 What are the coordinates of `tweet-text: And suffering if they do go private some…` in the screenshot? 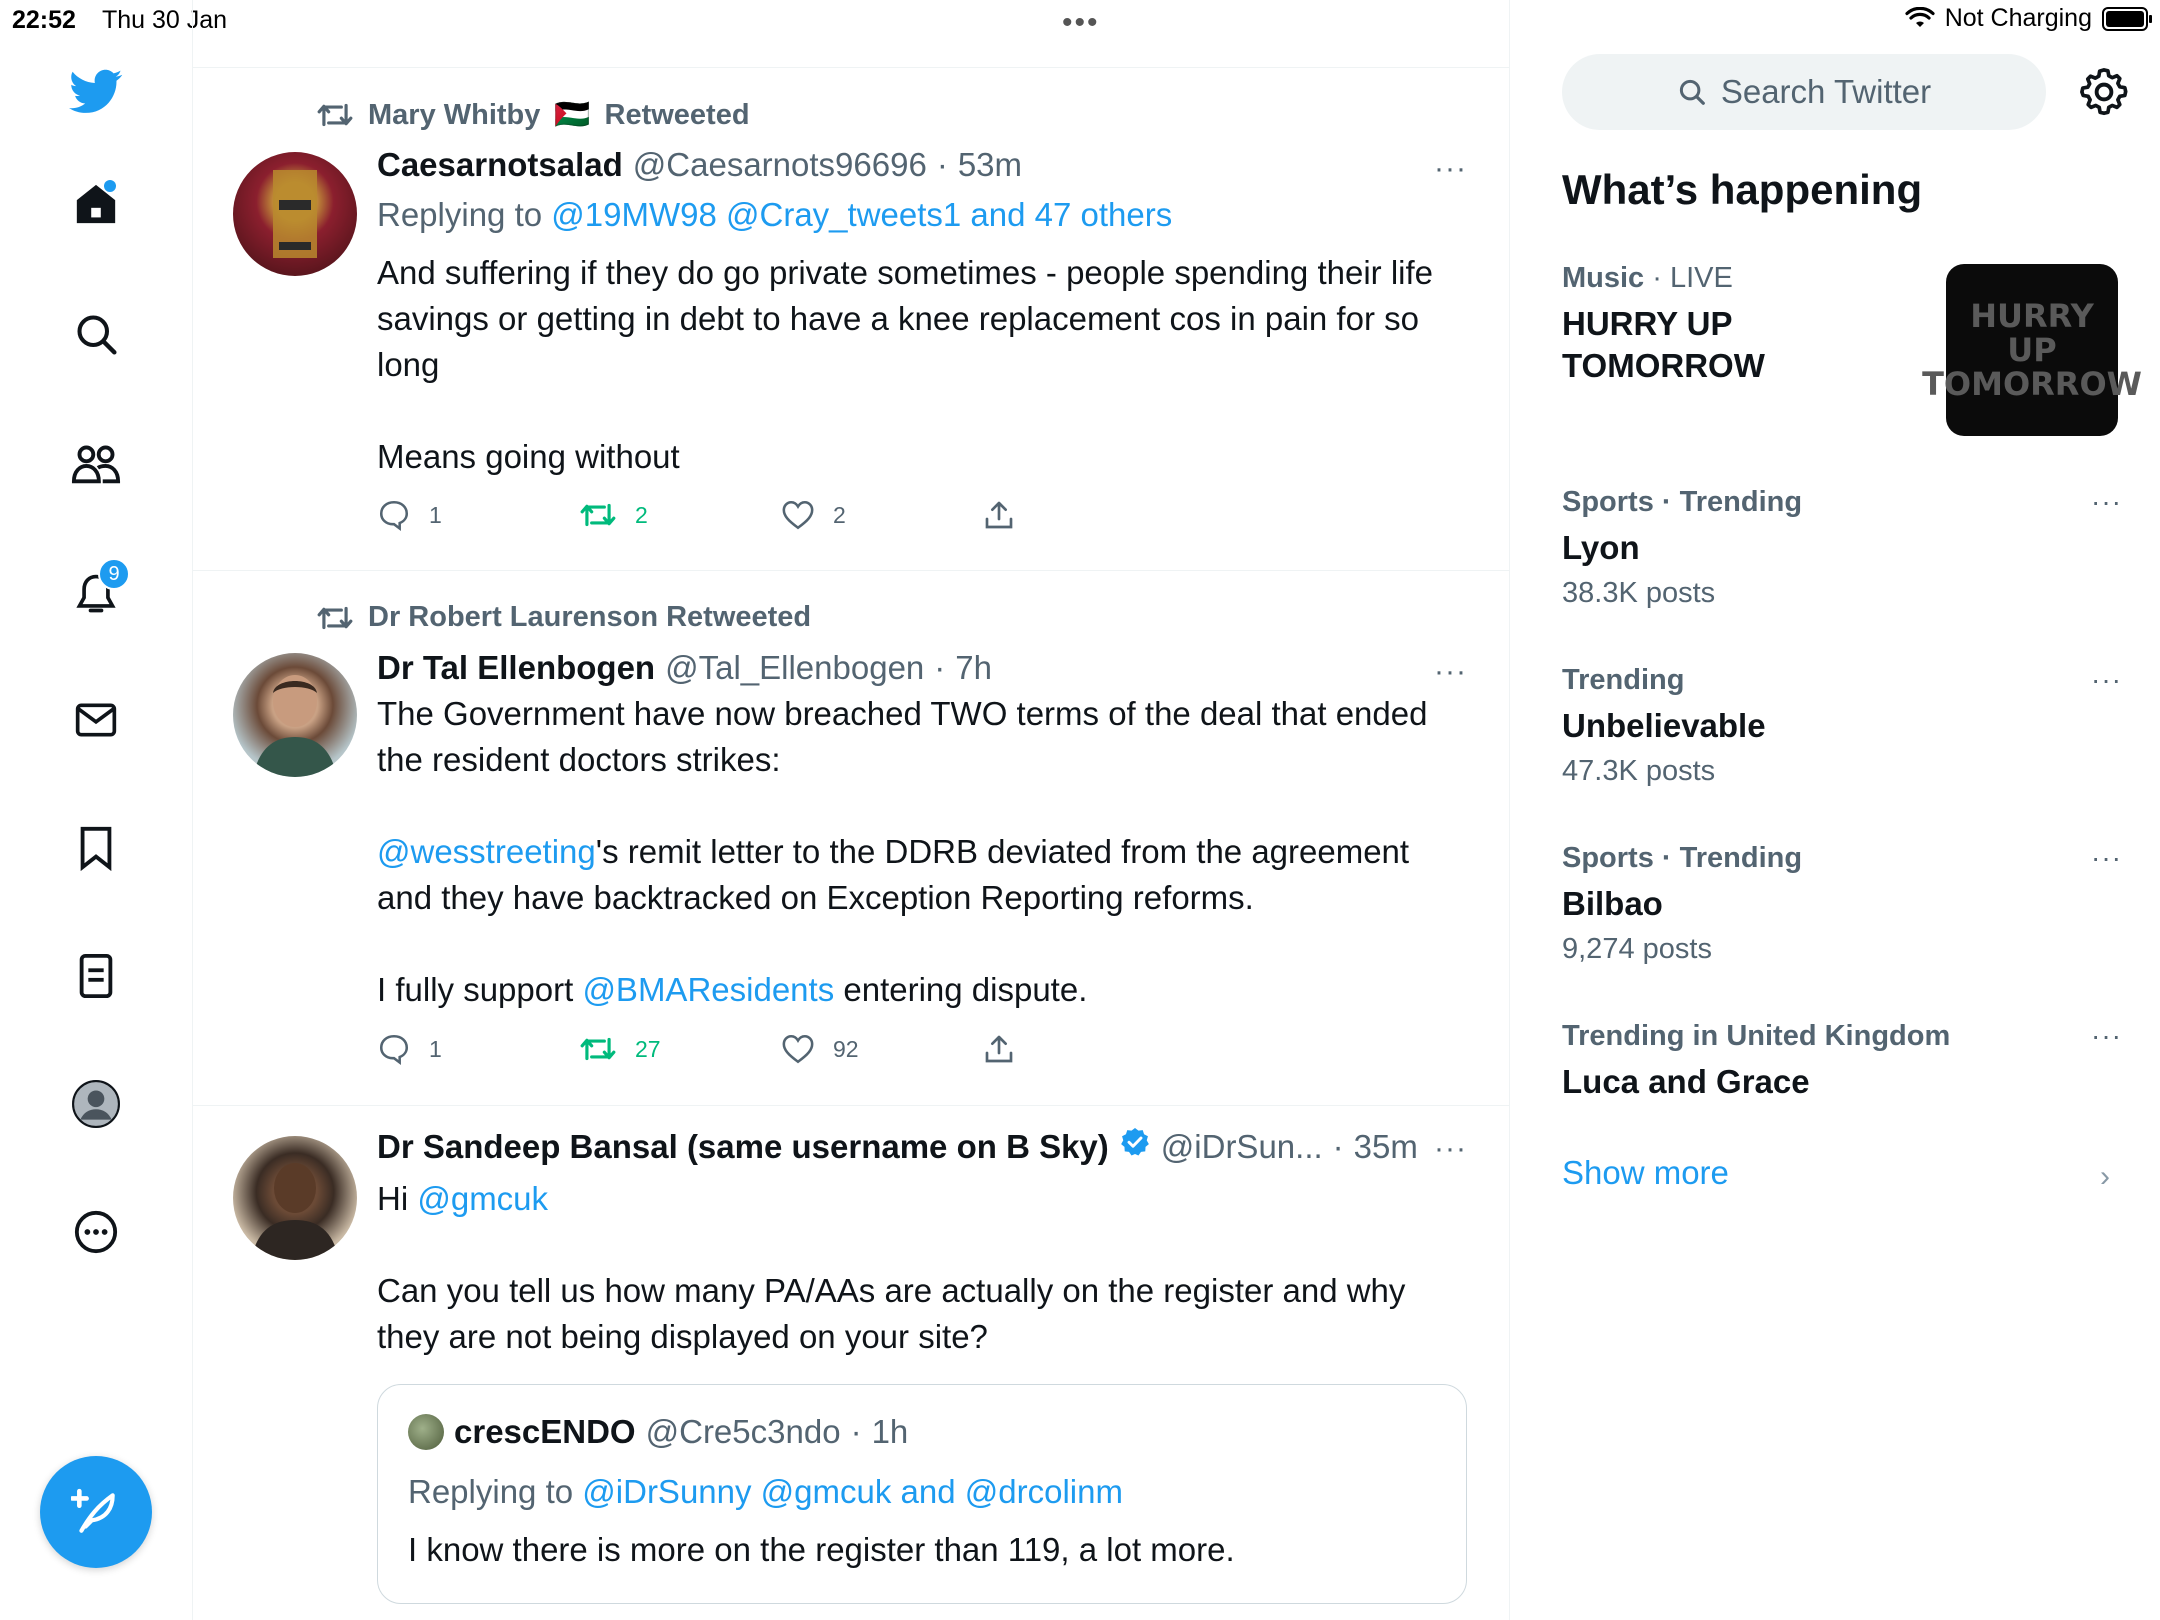 It's located at (922, 365).